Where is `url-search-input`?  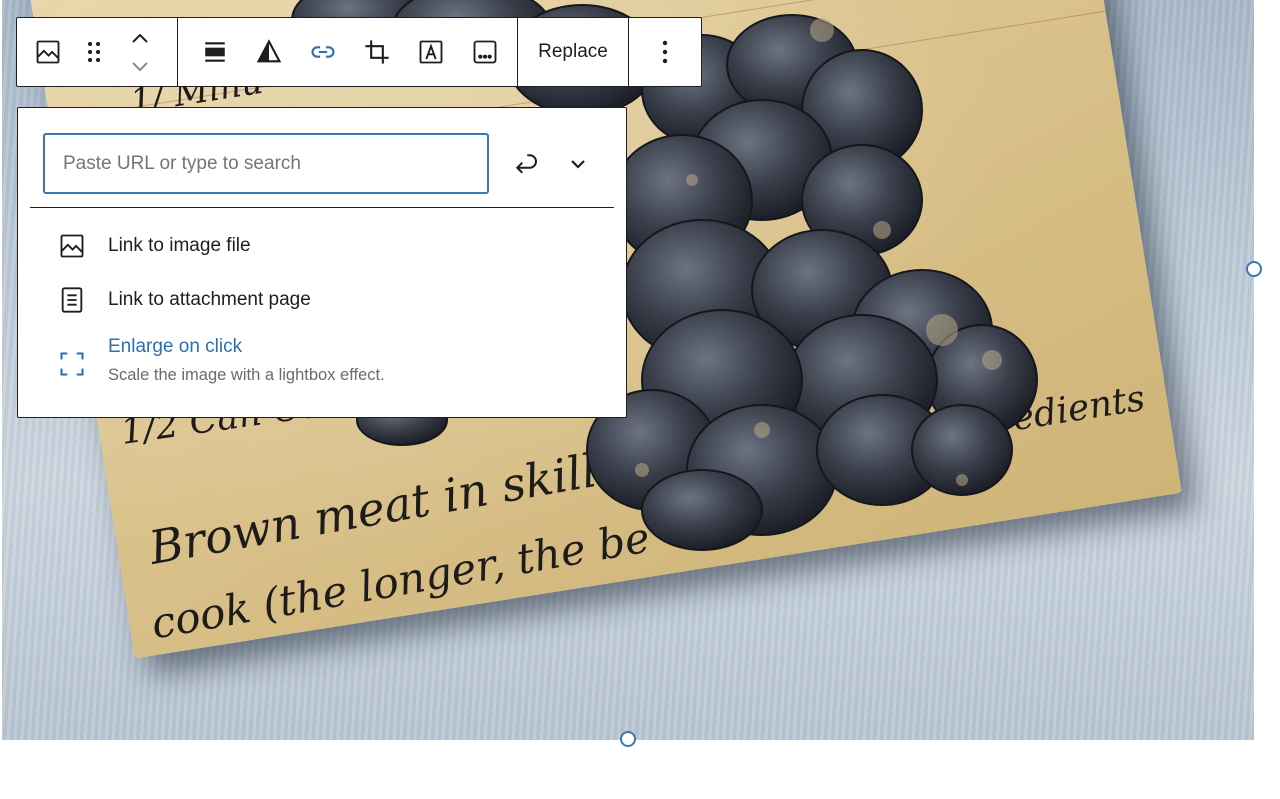 url-search-input is located at coordinates (266, 163).